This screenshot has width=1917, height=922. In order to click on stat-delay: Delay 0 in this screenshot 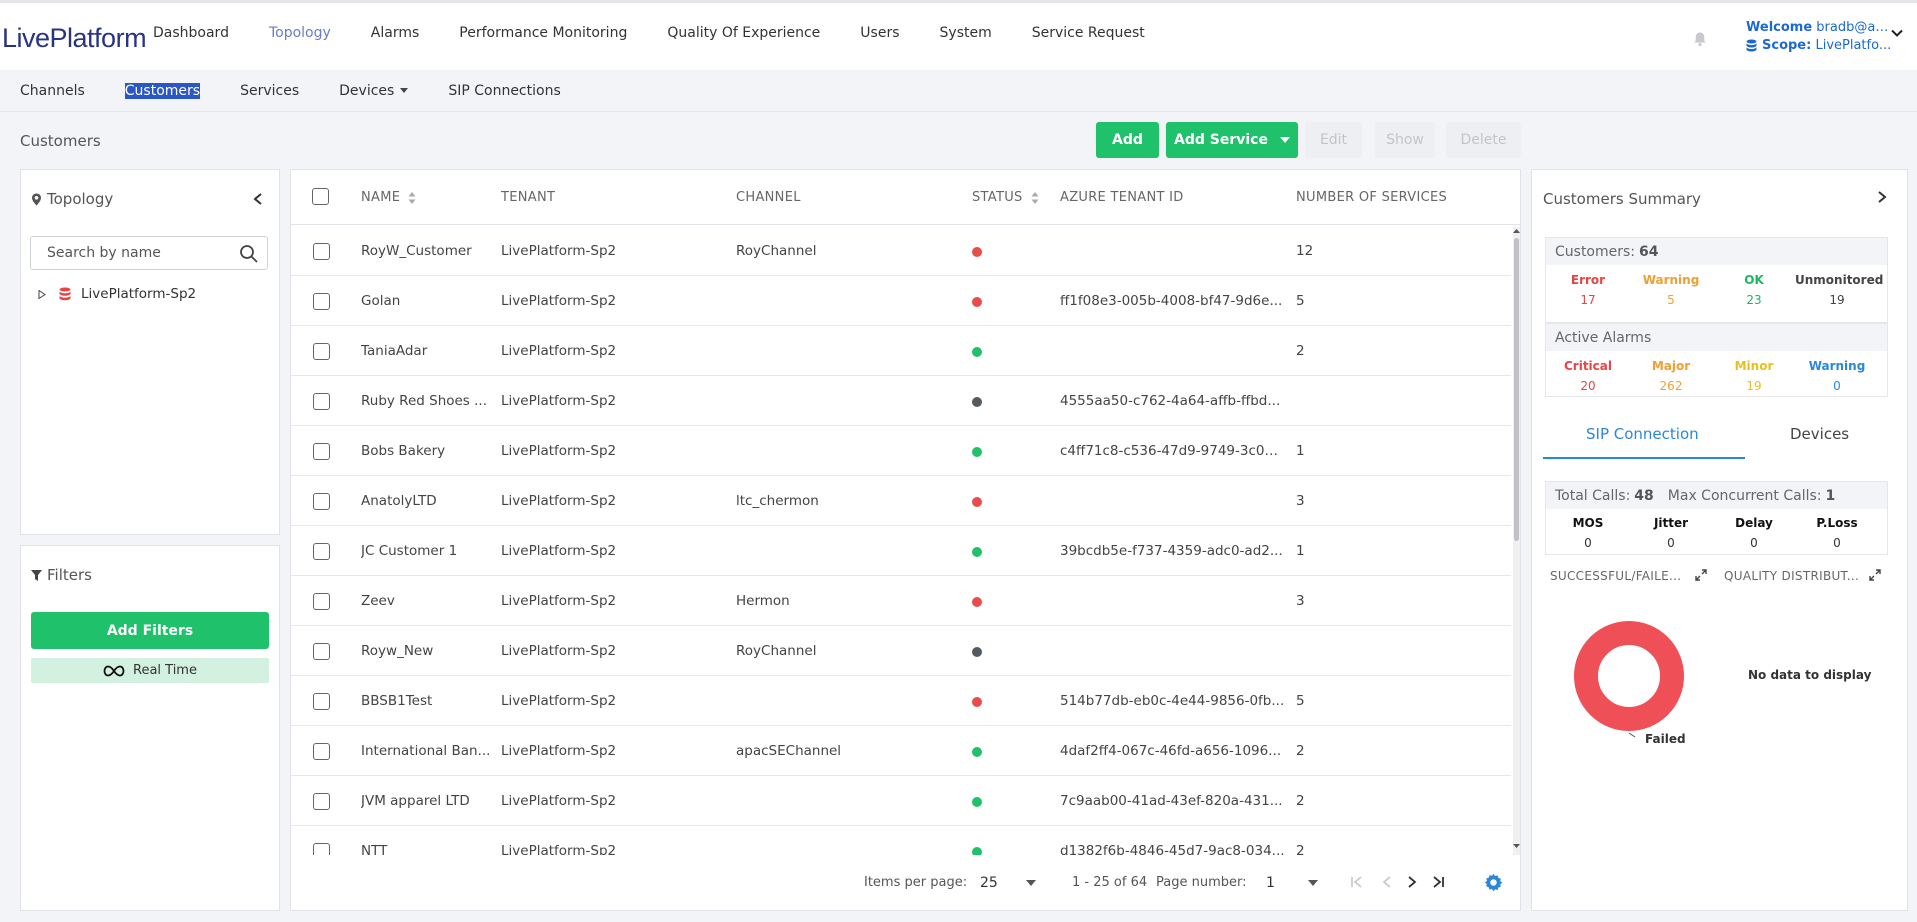, I will do `click(1754, 533)`.